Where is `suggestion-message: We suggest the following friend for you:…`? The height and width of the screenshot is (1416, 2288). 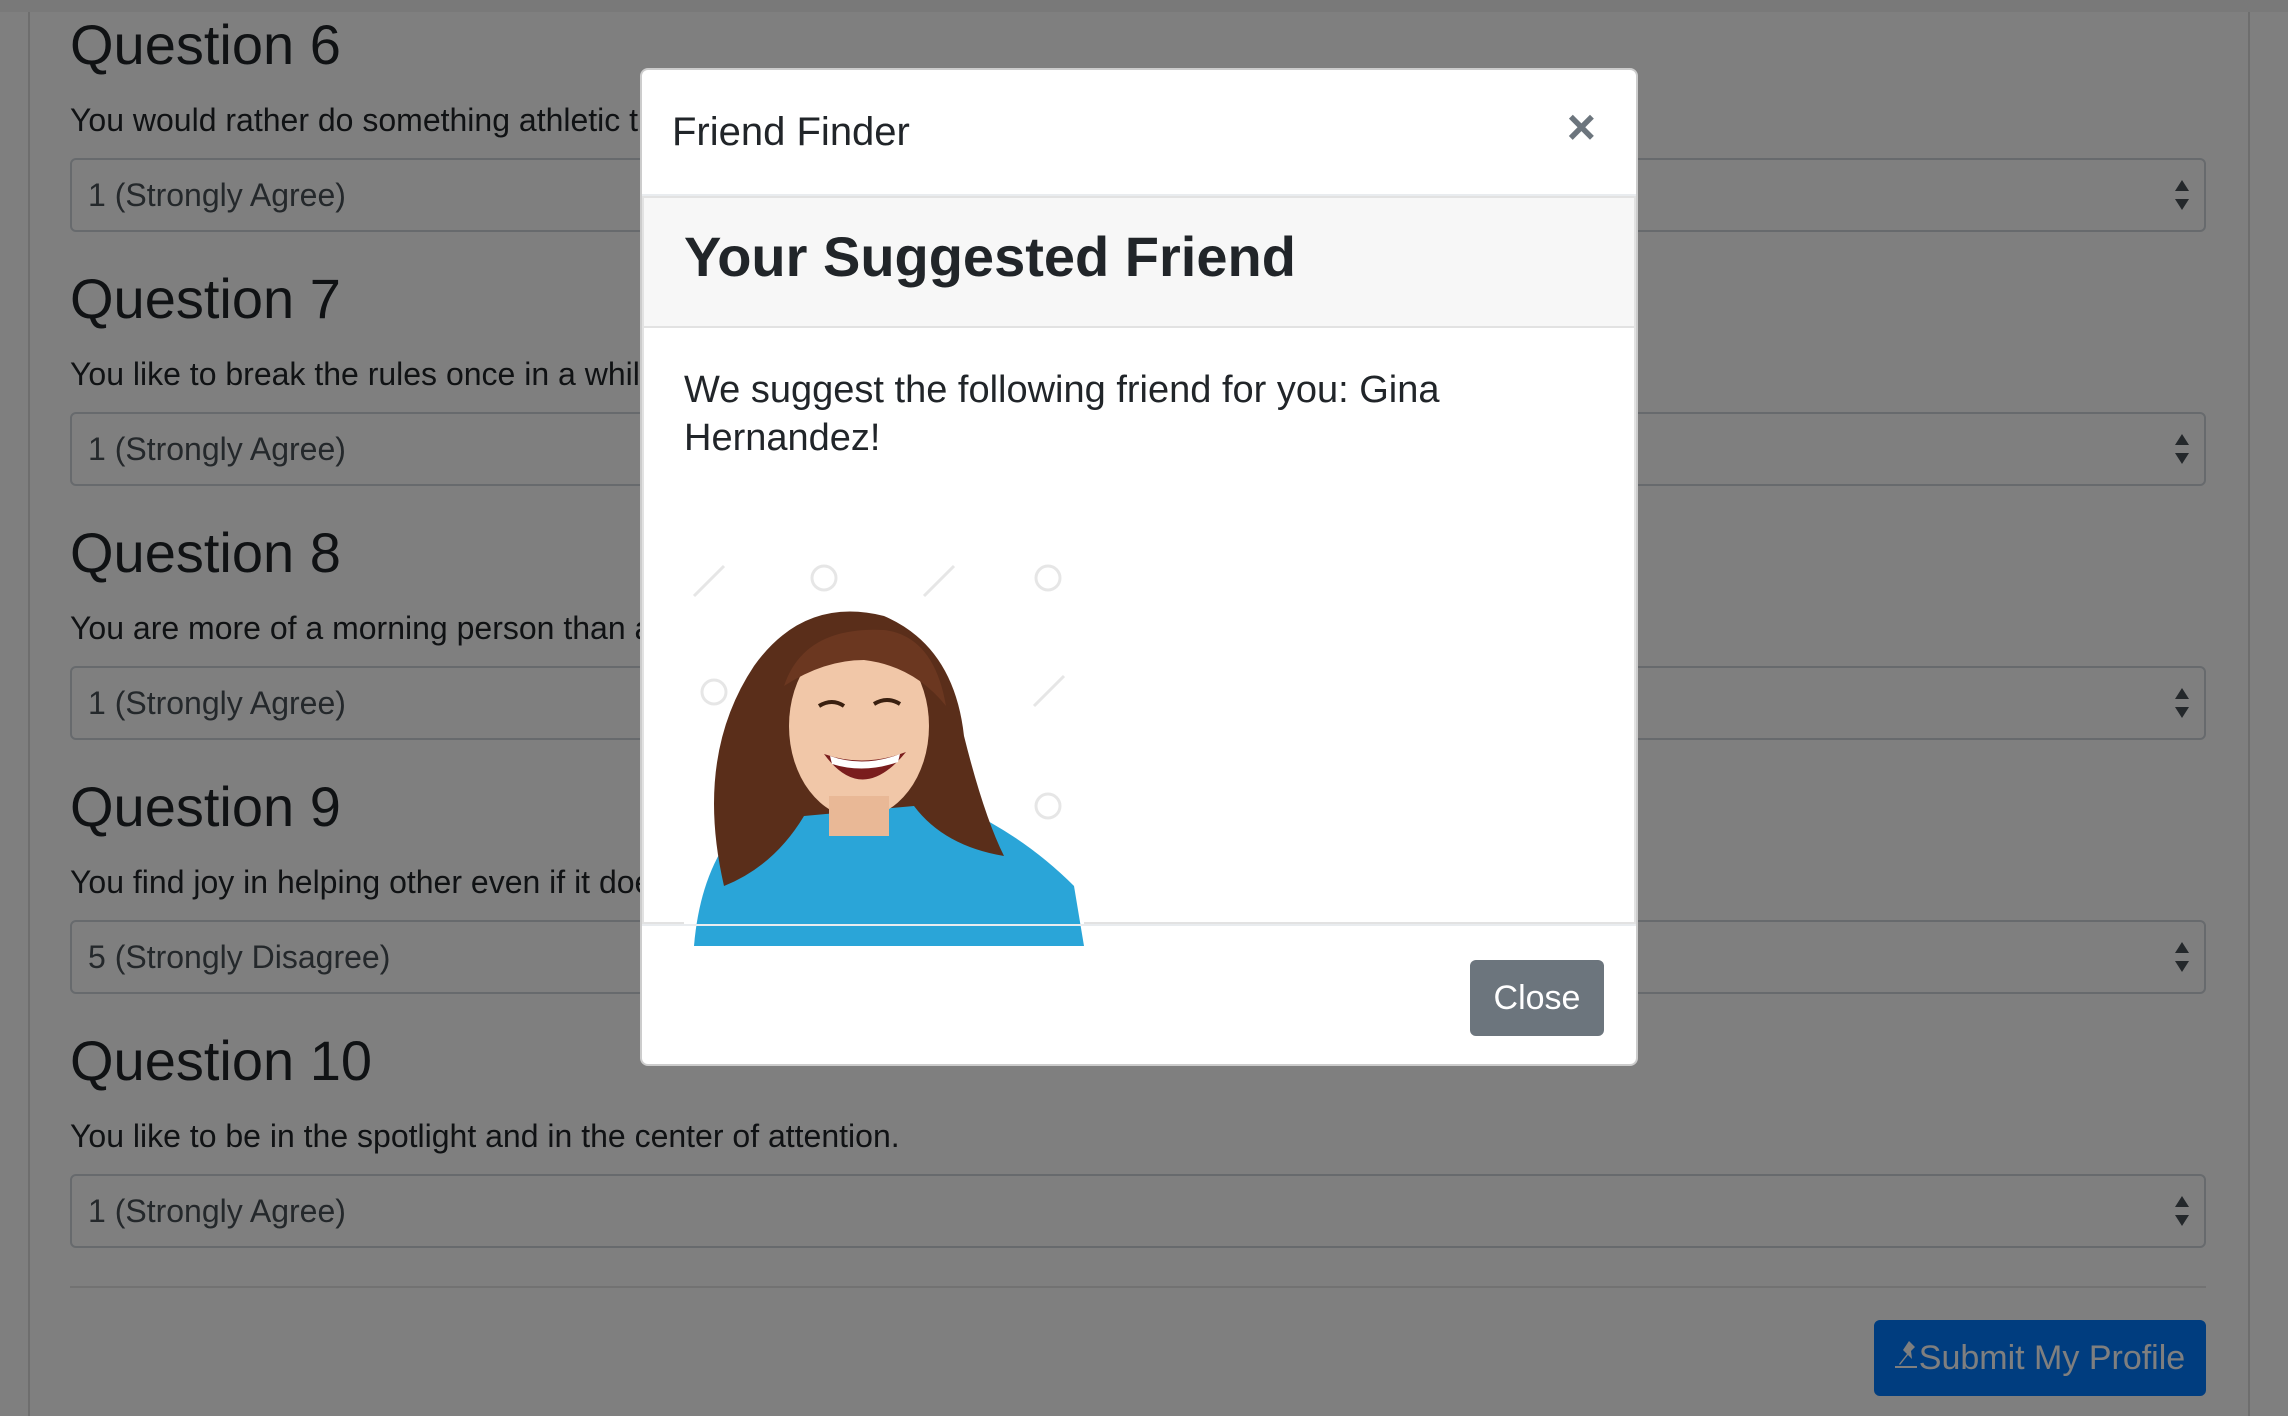 suggestion-message: We suggest the following friend for you:… is located at coordinates (1062, 414).